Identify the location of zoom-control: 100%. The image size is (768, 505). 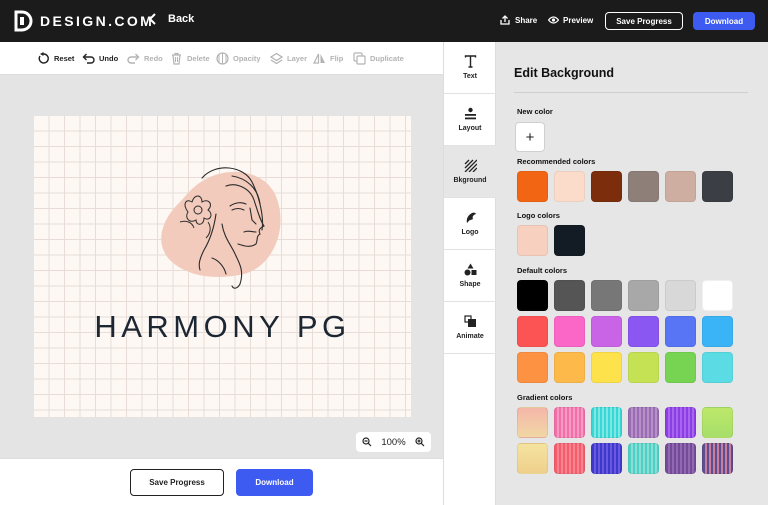
(393, 442).